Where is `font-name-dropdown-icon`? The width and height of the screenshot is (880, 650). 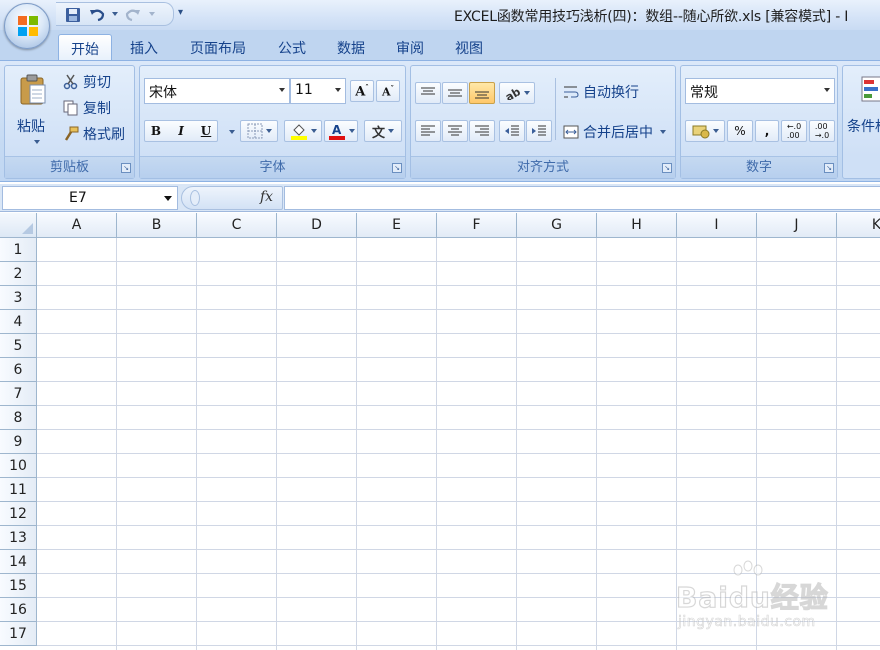
font-name-dropdown-icon is located at coordinates (282, 90).